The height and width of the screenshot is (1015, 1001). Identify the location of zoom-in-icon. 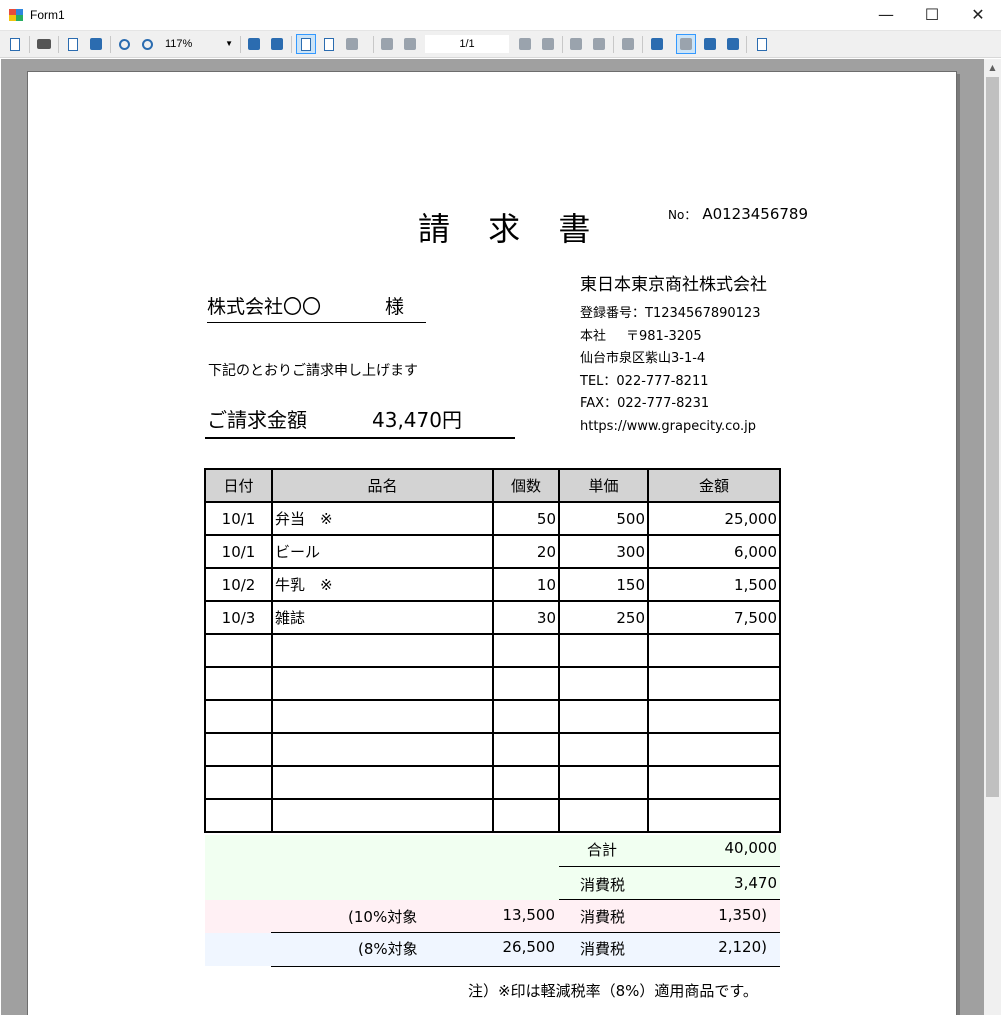
(147, 44).